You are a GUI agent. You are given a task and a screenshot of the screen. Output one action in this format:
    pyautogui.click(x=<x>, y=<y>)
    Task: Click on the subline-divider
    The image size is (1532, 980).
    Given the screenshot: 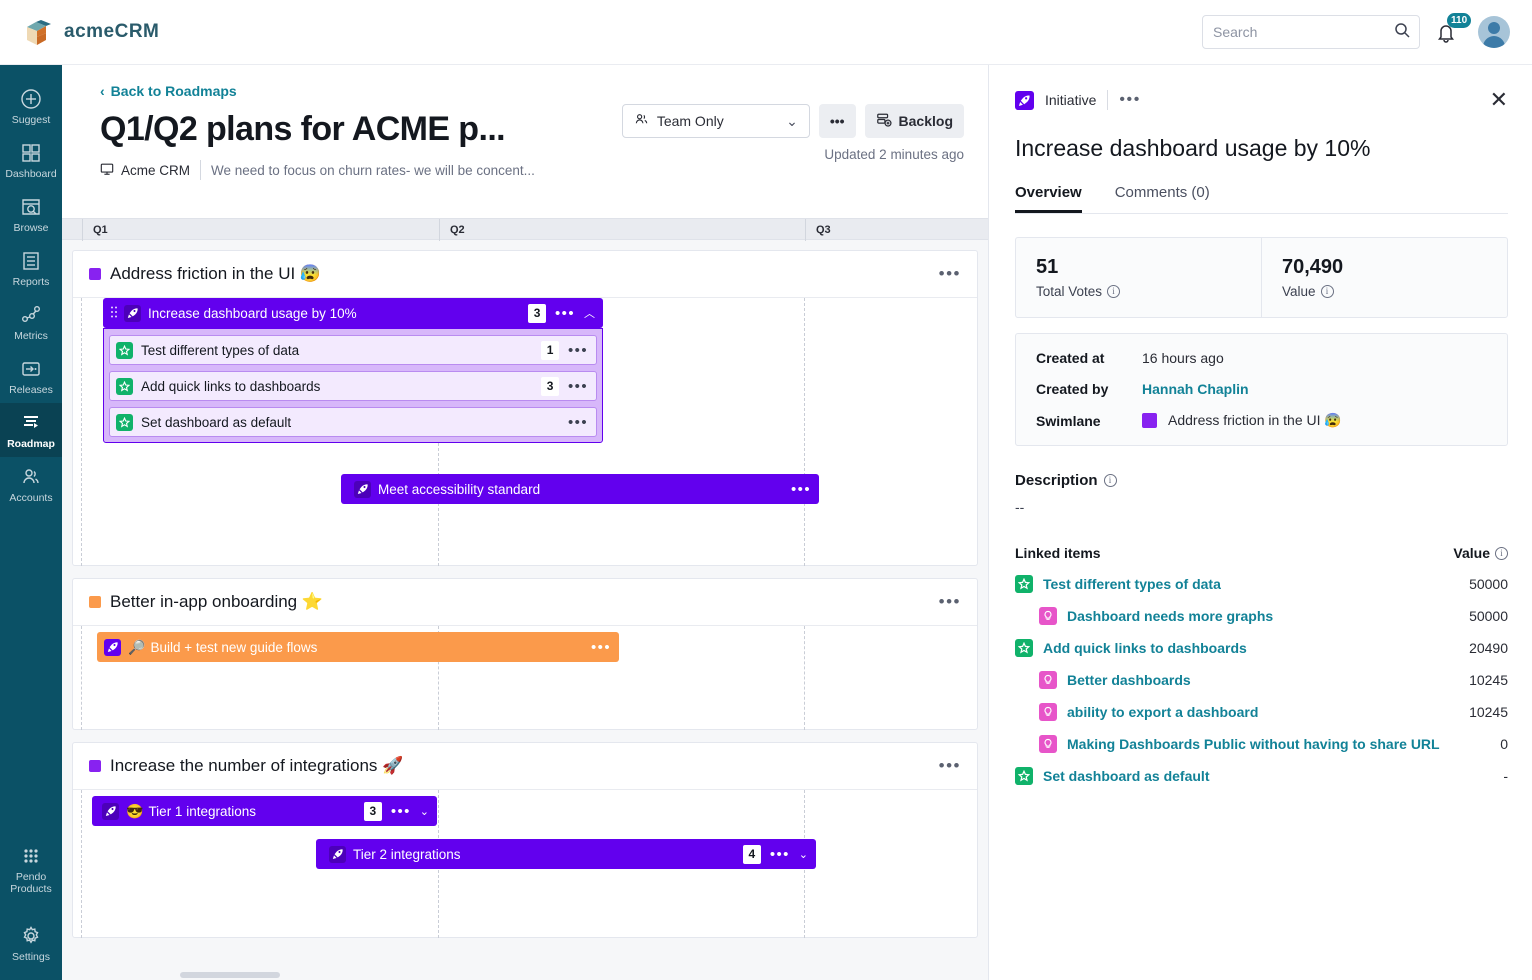 What is the action you would take?
    pyautogui.click(x=201, y=170)
    